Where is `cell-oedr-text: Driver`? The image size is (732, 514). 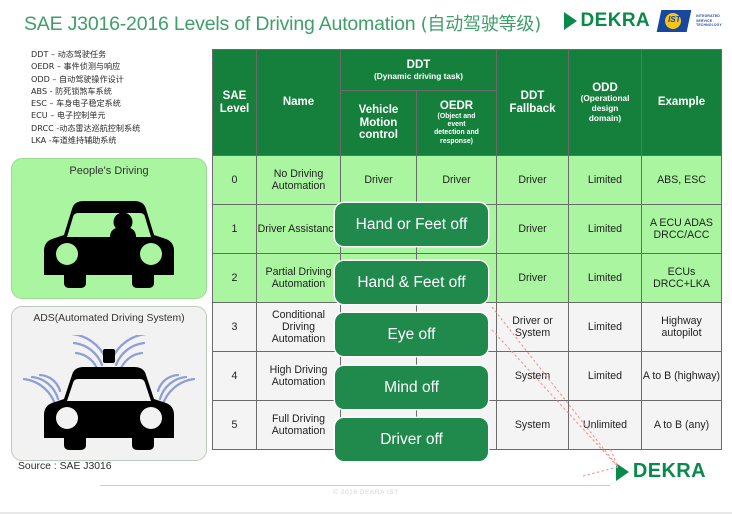
cell-oedr-text: Driver is located at coordinates (456, 179).